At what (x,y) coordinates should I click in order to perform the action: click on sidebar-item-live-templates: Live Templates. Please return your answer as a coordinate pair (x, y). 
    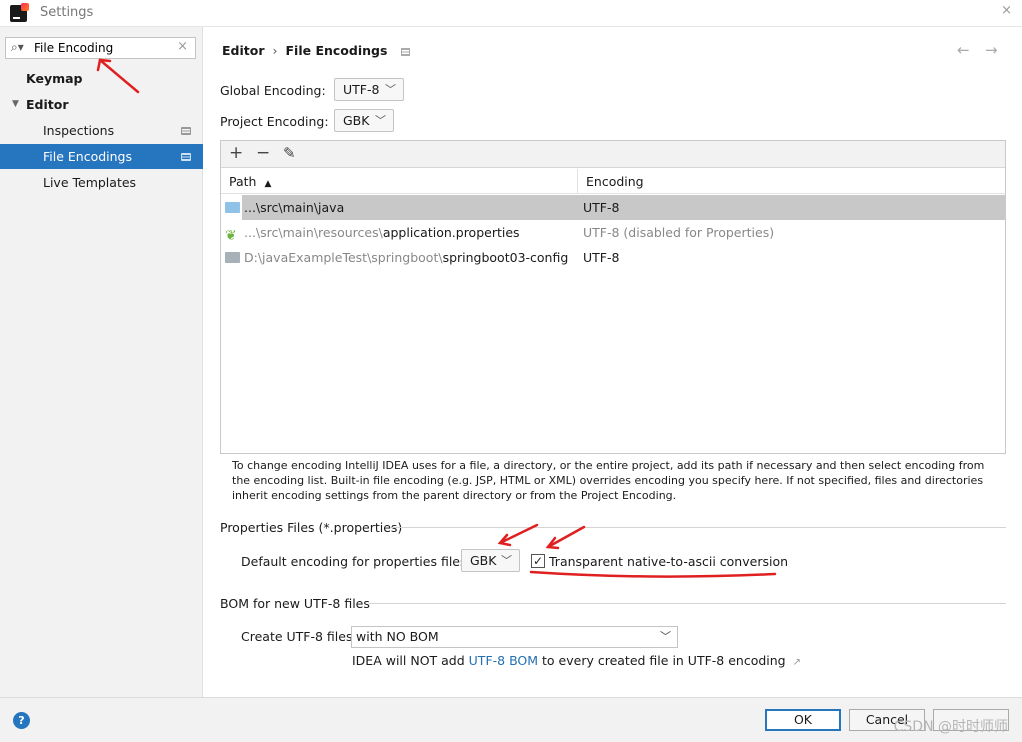
    Looking at the image, I should click on (101, 182).